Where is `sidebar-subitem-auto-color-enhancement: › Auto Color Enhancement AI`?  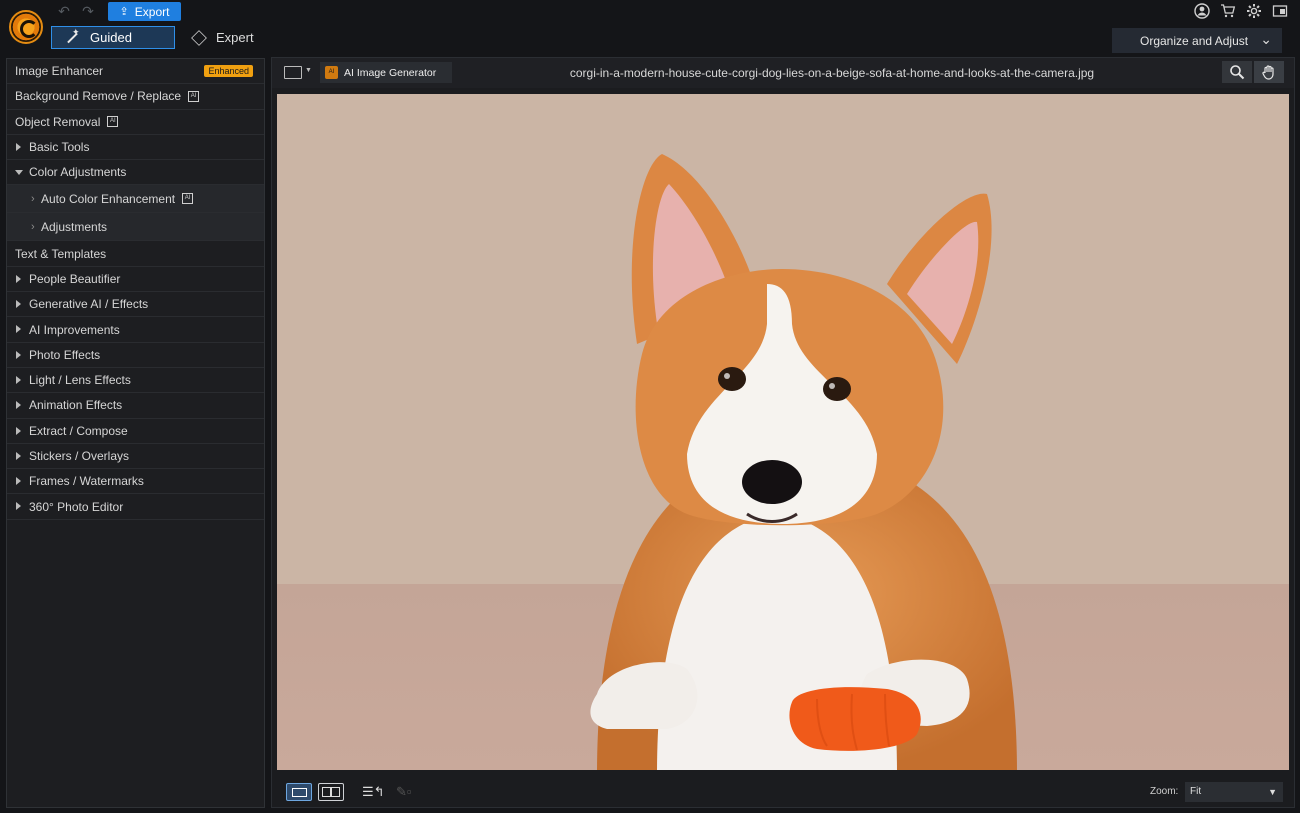 sidebar-subitem-auto-color-enhancement: › Auto Color Enhancement AI is located at coordinates (135, 199).